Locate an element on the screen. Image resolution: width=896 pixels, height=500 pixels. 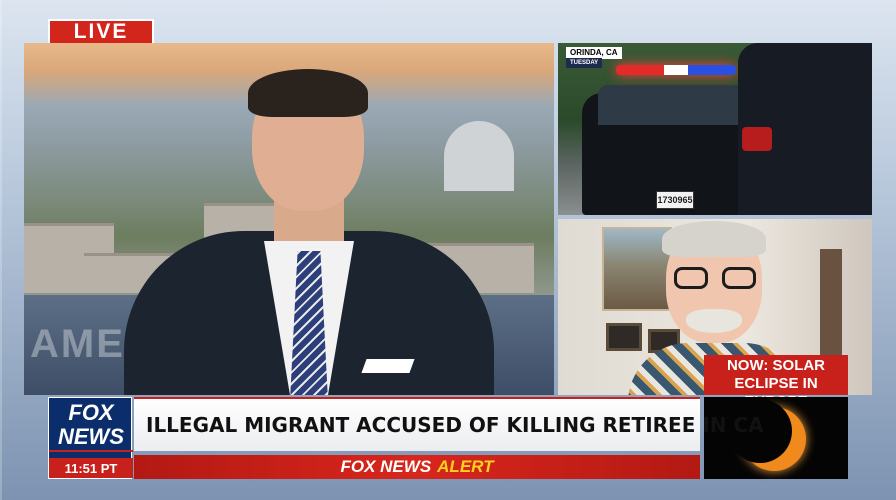
alert-word: ALERT is located at coordinates (465, 466).